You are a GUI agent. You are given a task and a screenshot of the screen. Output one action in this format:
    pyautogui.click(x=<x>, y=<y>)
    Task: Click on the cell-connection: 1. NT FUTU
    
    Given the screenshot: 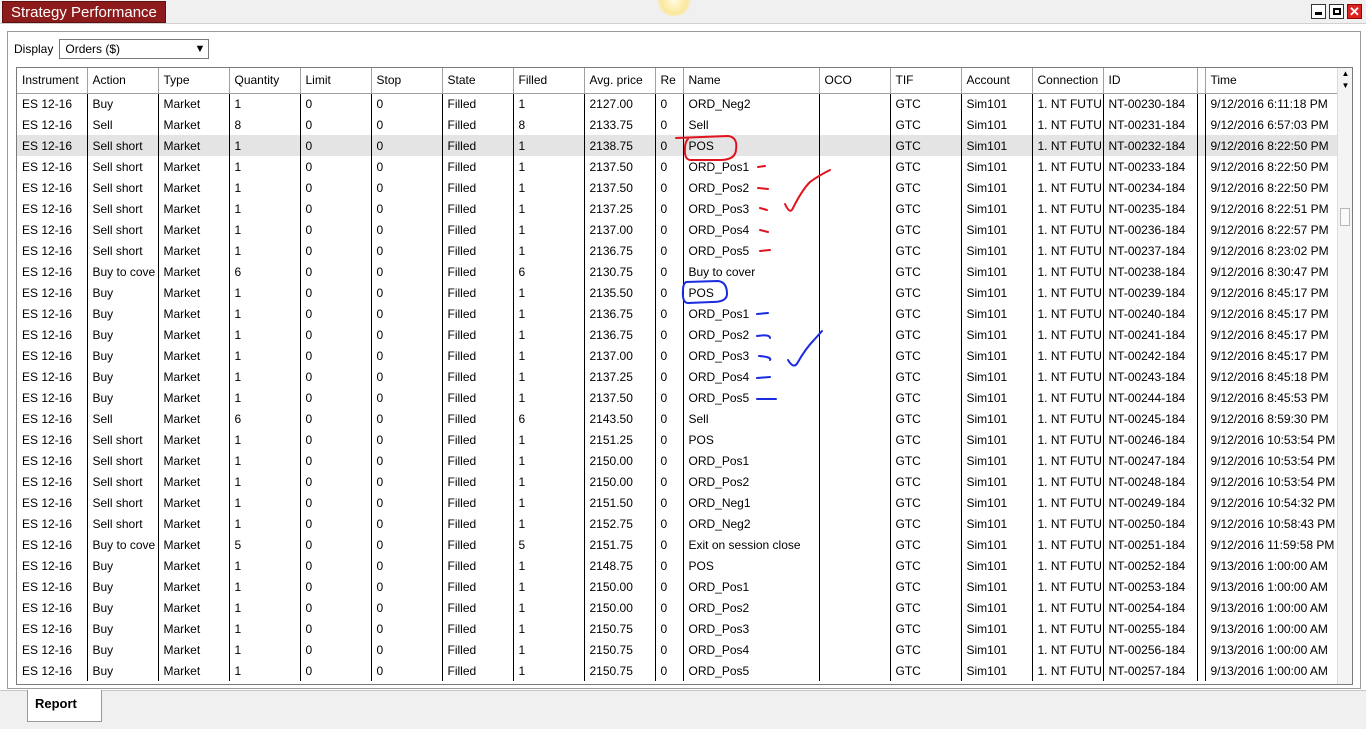 What is the action you would take?
    pyautogui.click(x=1068, y=187)
    